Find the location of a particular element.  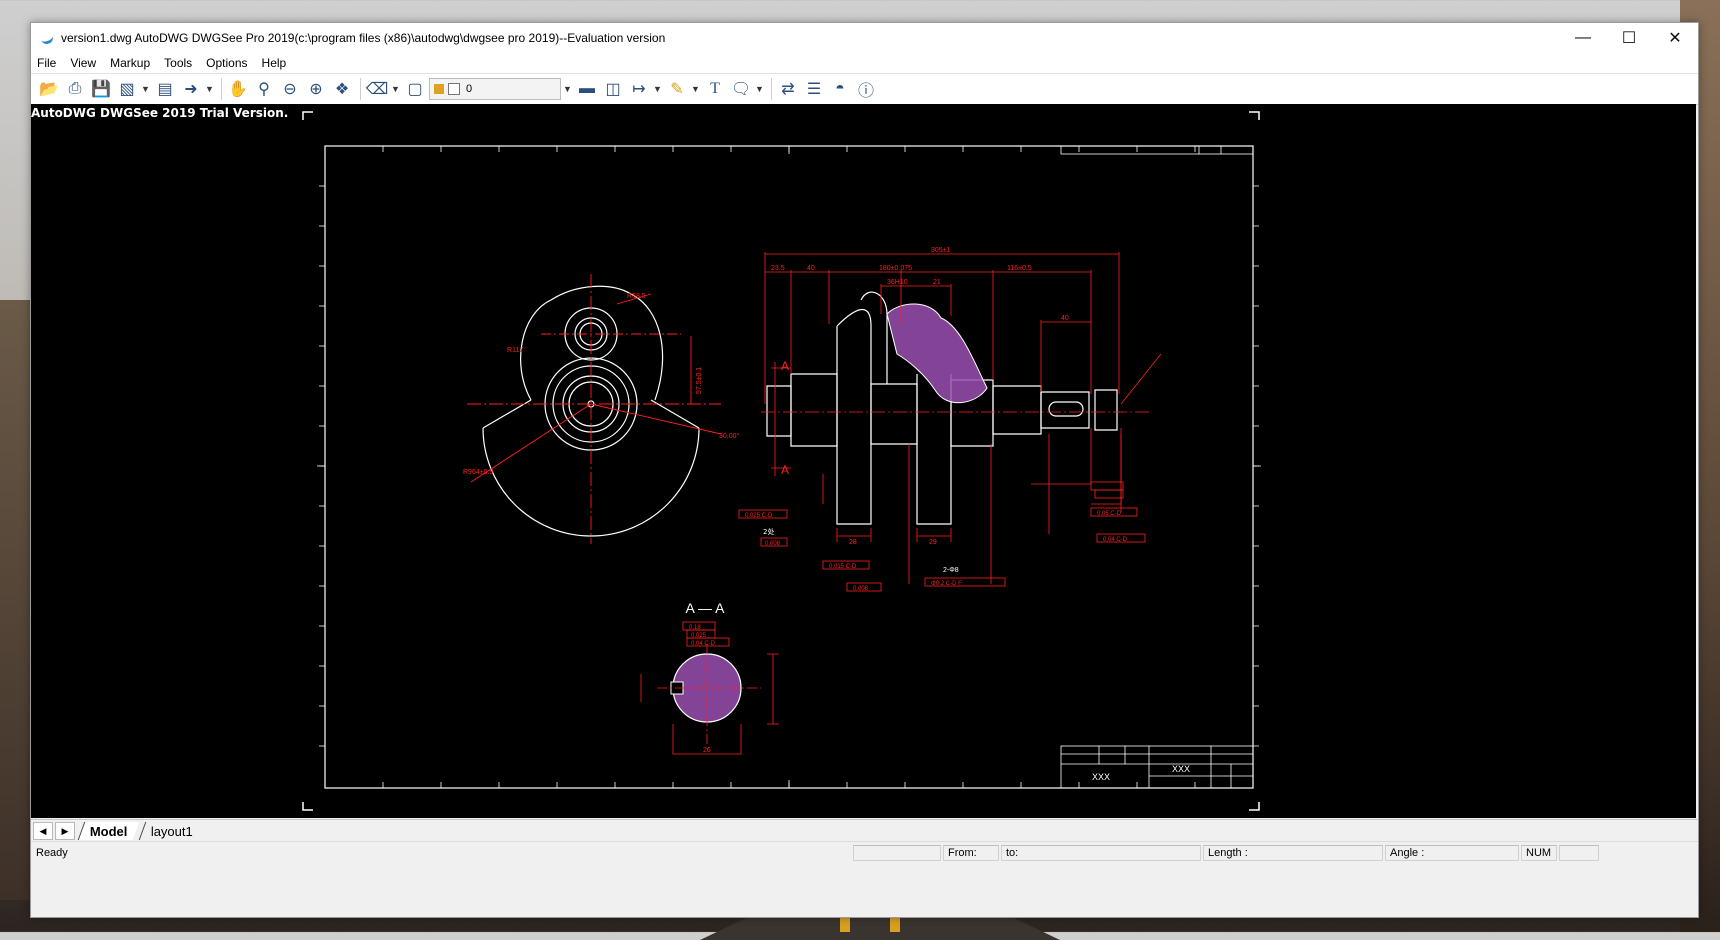

pan-hand-icon: ✋ is located at coordinates (238, 89).